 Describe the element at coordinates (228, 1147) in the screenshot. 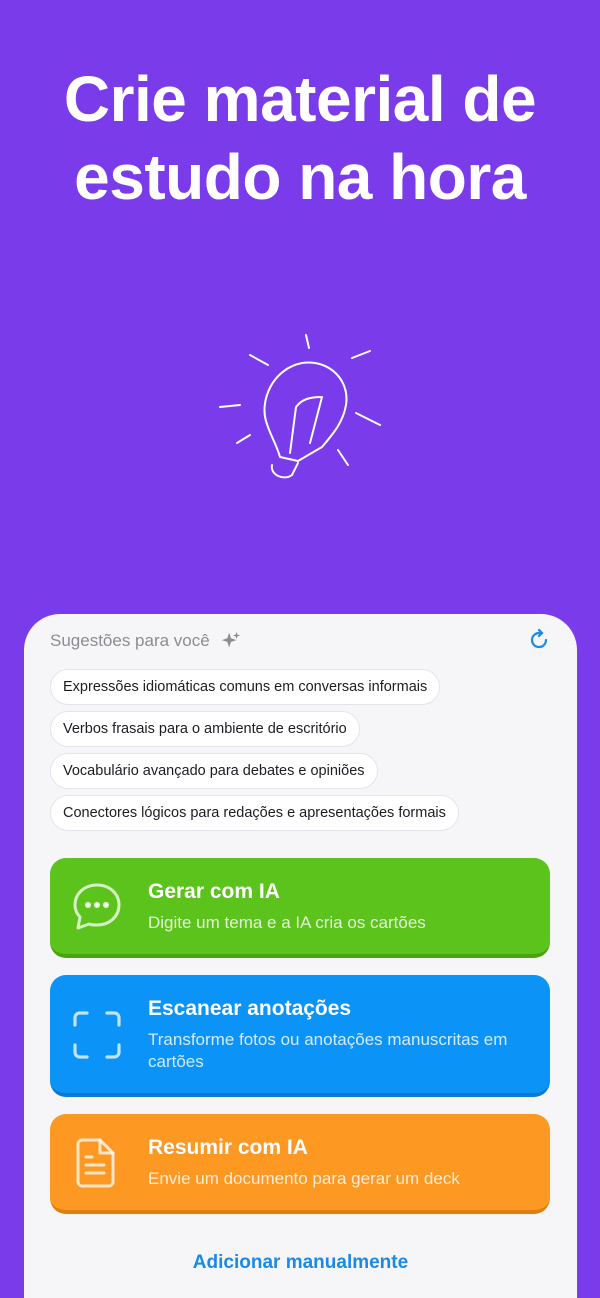

I see `summarize-title: Resumir com IA` at that location.